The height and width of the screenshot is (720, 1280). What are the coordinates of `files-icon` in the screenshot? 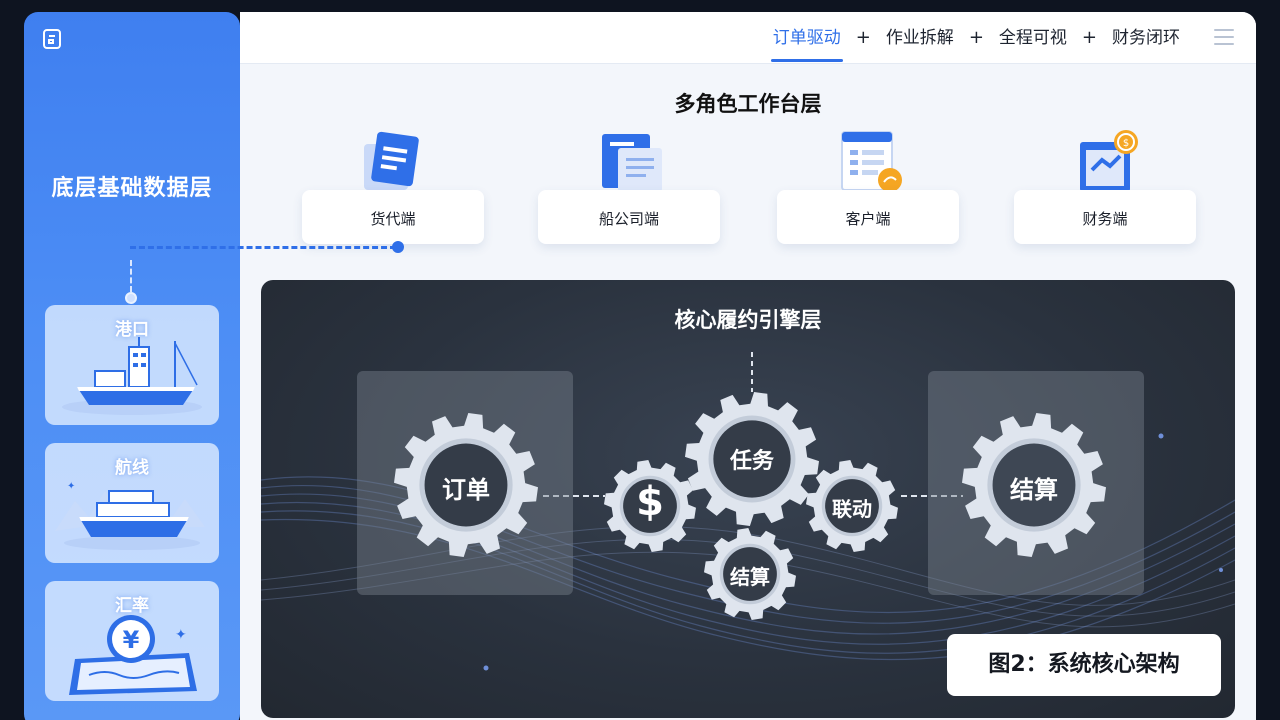 It's located at (632, 163).